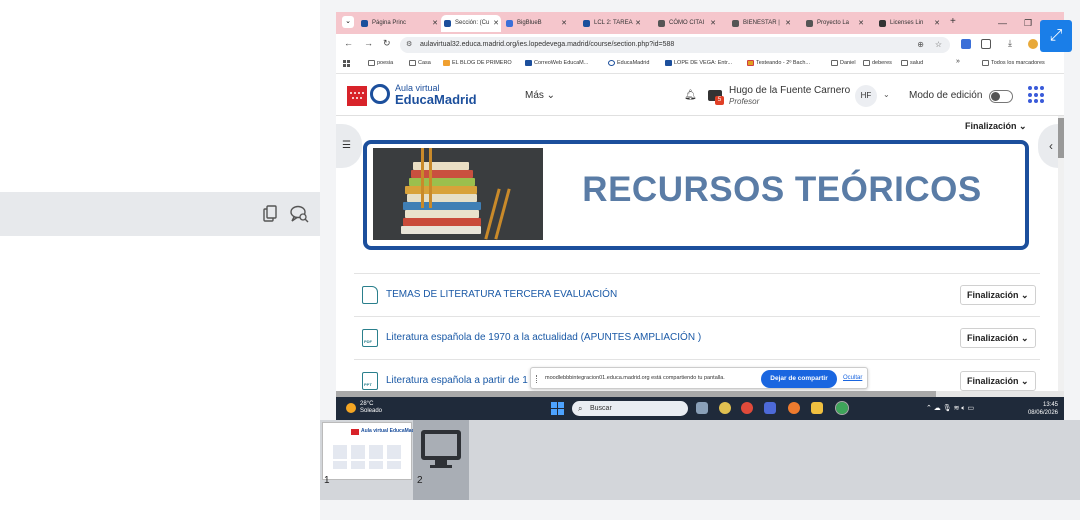  What do you see at coordinates (477, 63) in the screenshot?
I see `bookmark-item: EL BLOG DE PRIMERO` at bounding box center [477, 63].